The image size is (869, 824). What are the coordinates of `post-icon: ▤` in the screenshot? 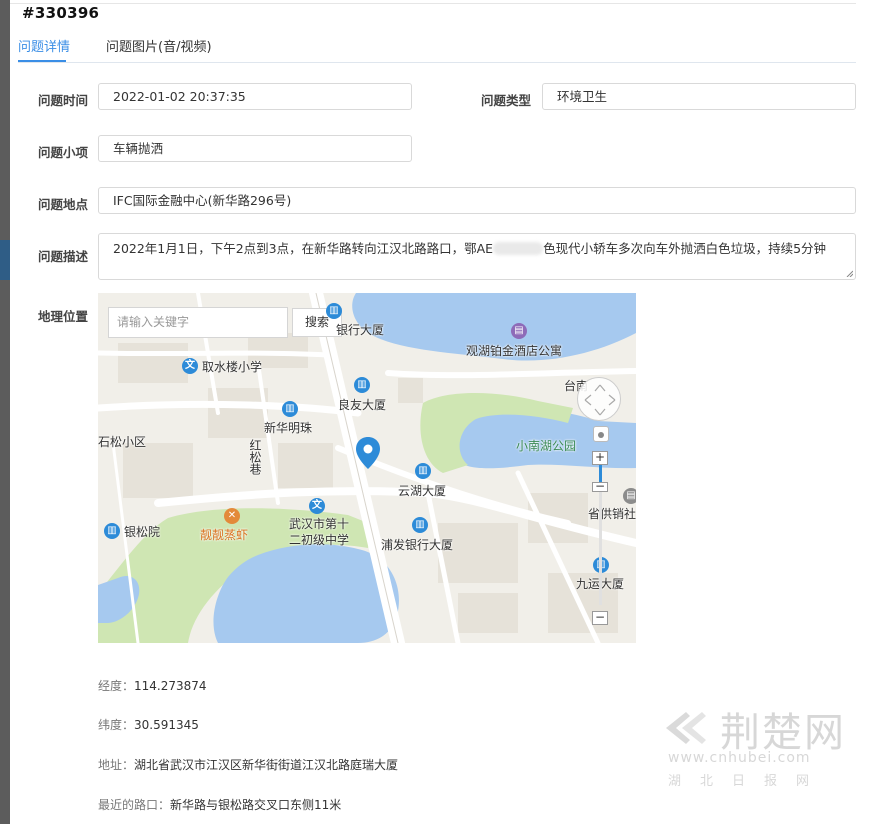 It's located at (629, 496).